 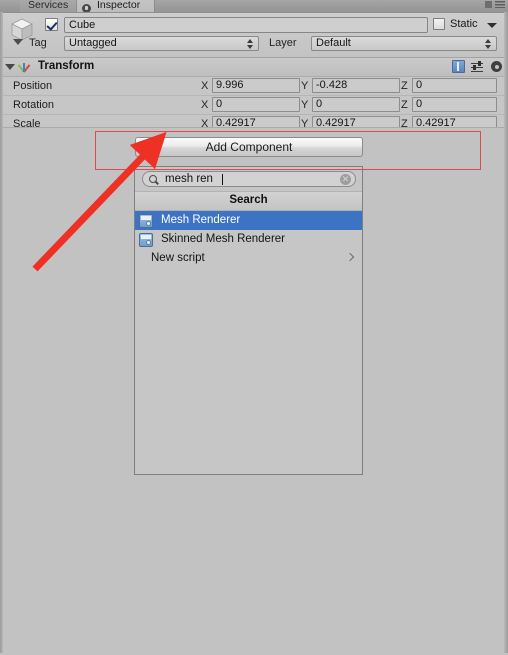 What do you see at coordinates (458, 66) in the screenshot?
I see `help-book-icon` at bounding box center [458, 66].